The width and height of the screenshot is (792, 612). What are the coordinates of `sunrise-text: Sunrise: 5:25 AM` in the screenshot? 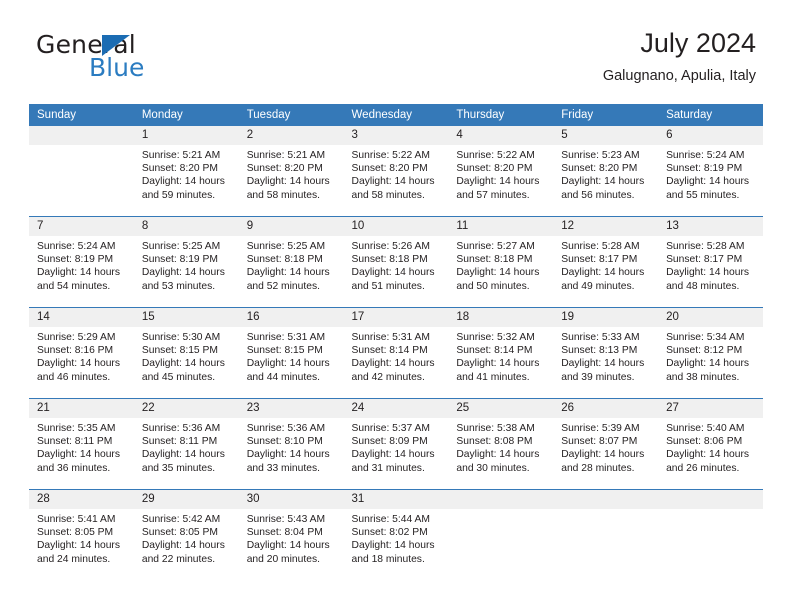 It's located at (286, 246).